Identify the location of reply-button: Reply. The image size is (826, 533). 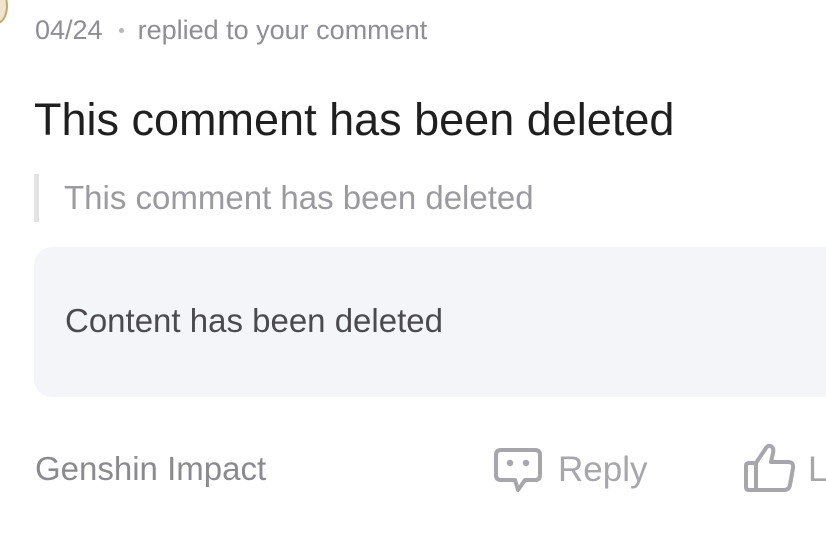
(569, 470).